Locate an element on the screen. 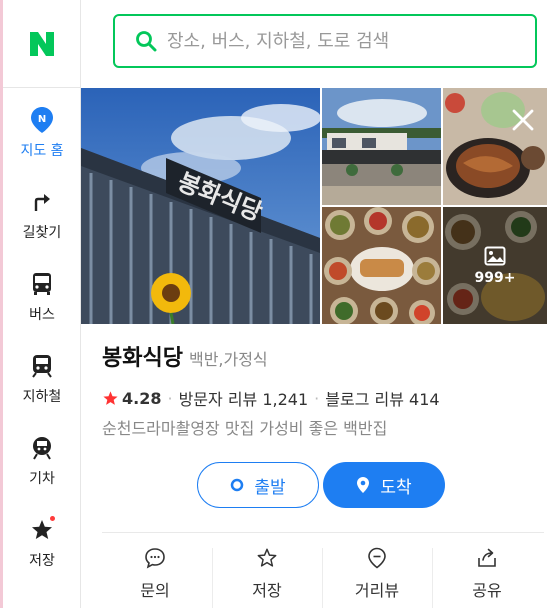 The image size is (547, 608). place-description: 순천드라마촬영장 맛집 가성비 좋은 백반집 is located at coordinates (245, 428).